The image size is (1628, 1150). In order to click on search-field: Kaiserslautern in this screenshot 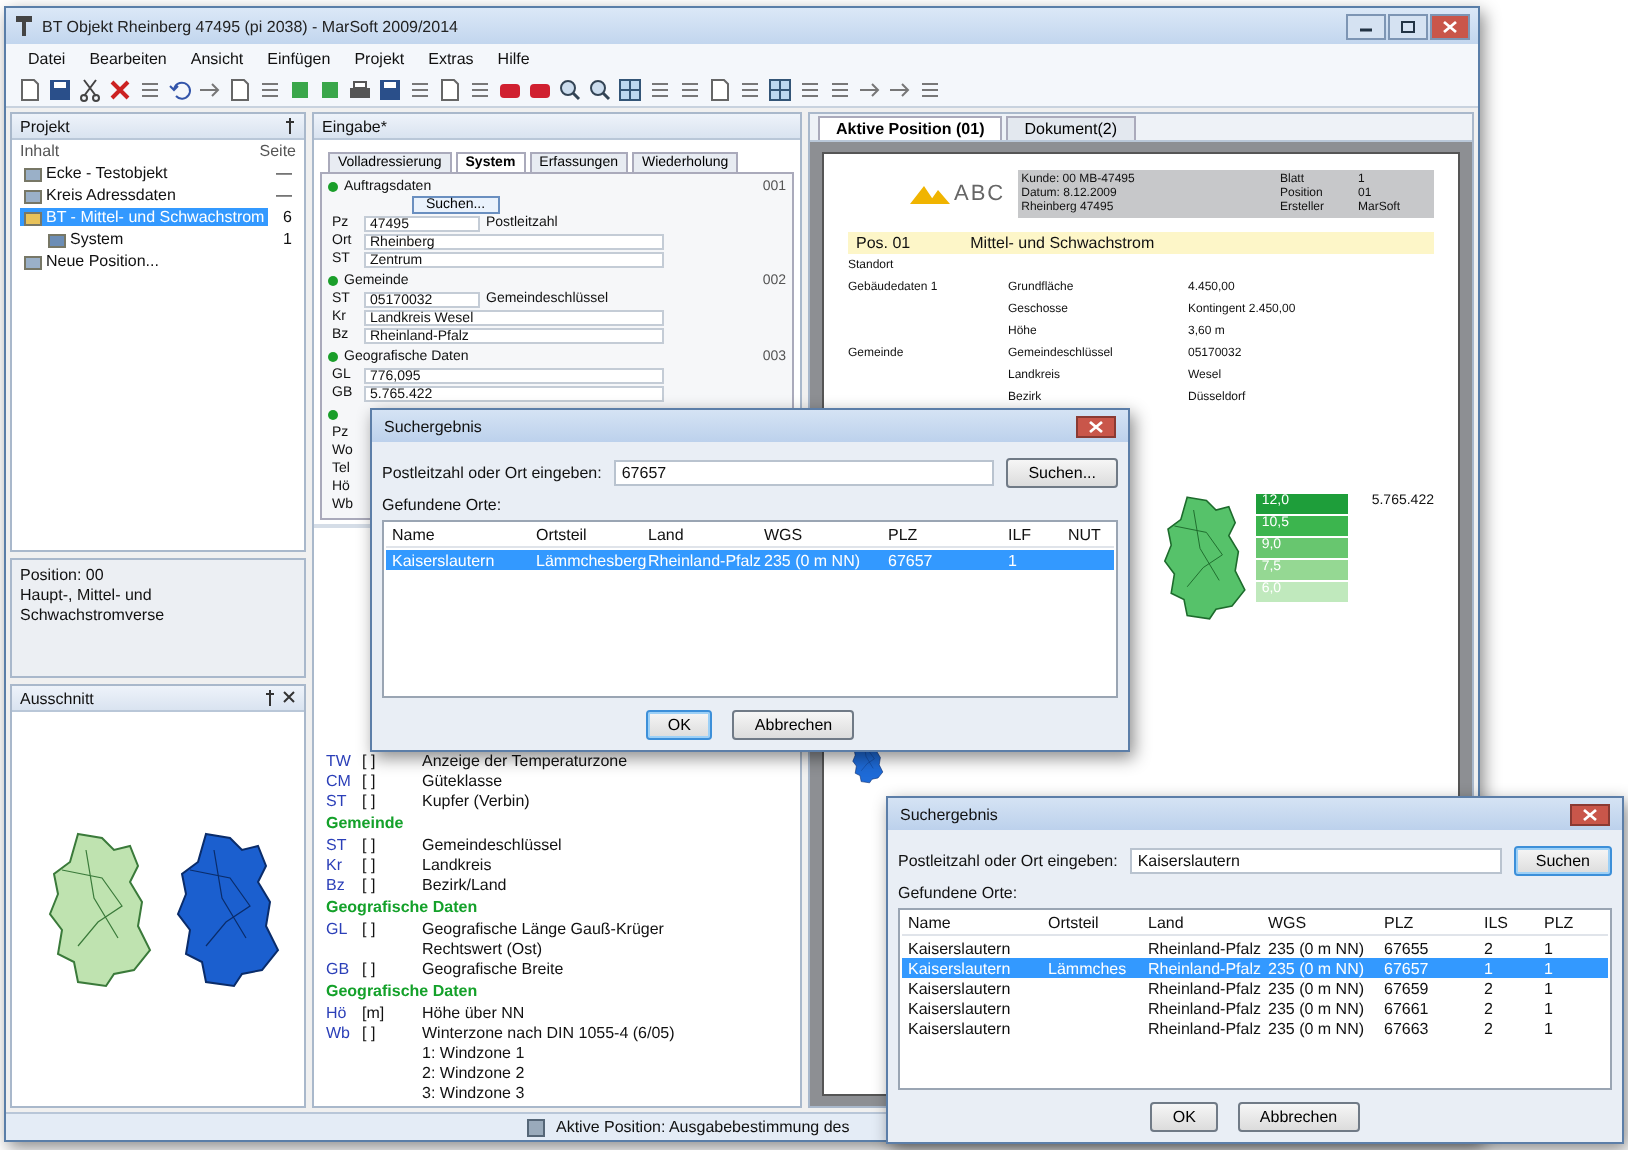, I will do `click(1315, 861)`.